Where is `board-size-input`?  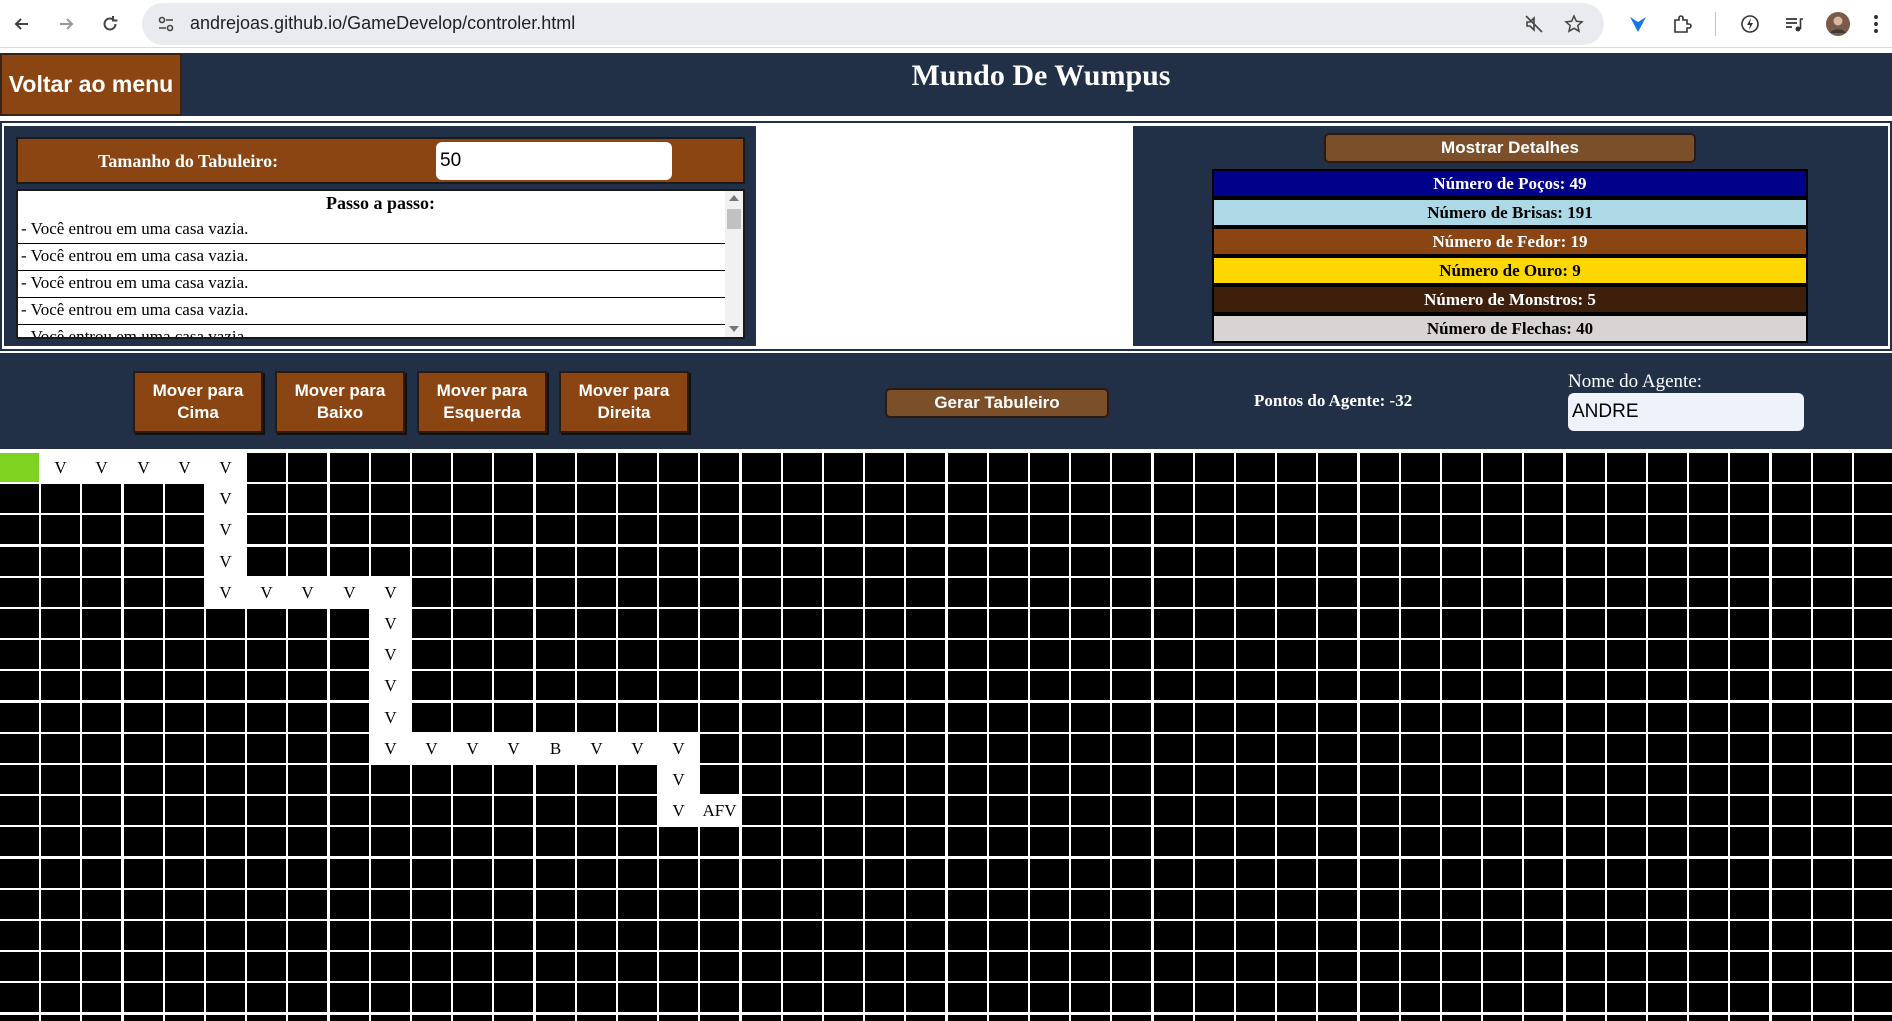 board-size-input is located at coordinates (554, 161).